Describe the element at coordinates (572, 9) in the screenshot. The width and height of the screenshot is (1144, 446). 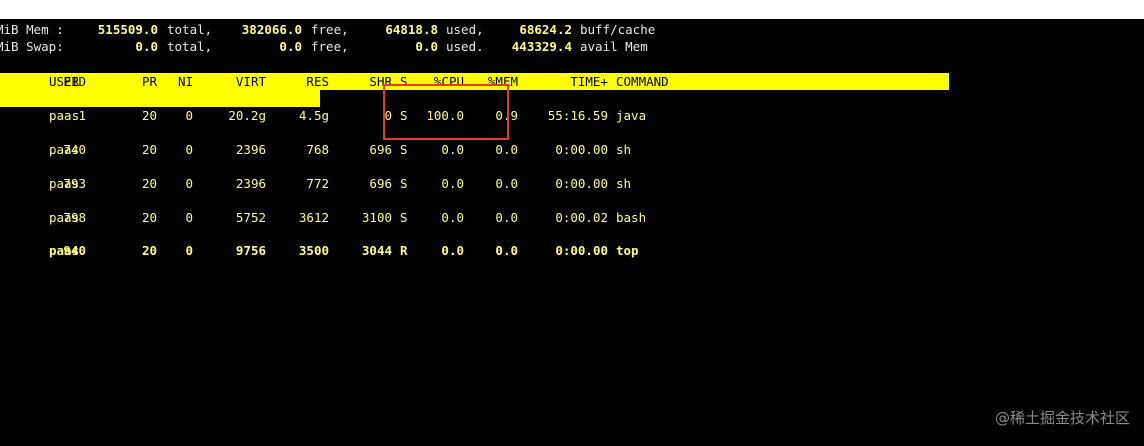
I see `window-top-strip` at that location.